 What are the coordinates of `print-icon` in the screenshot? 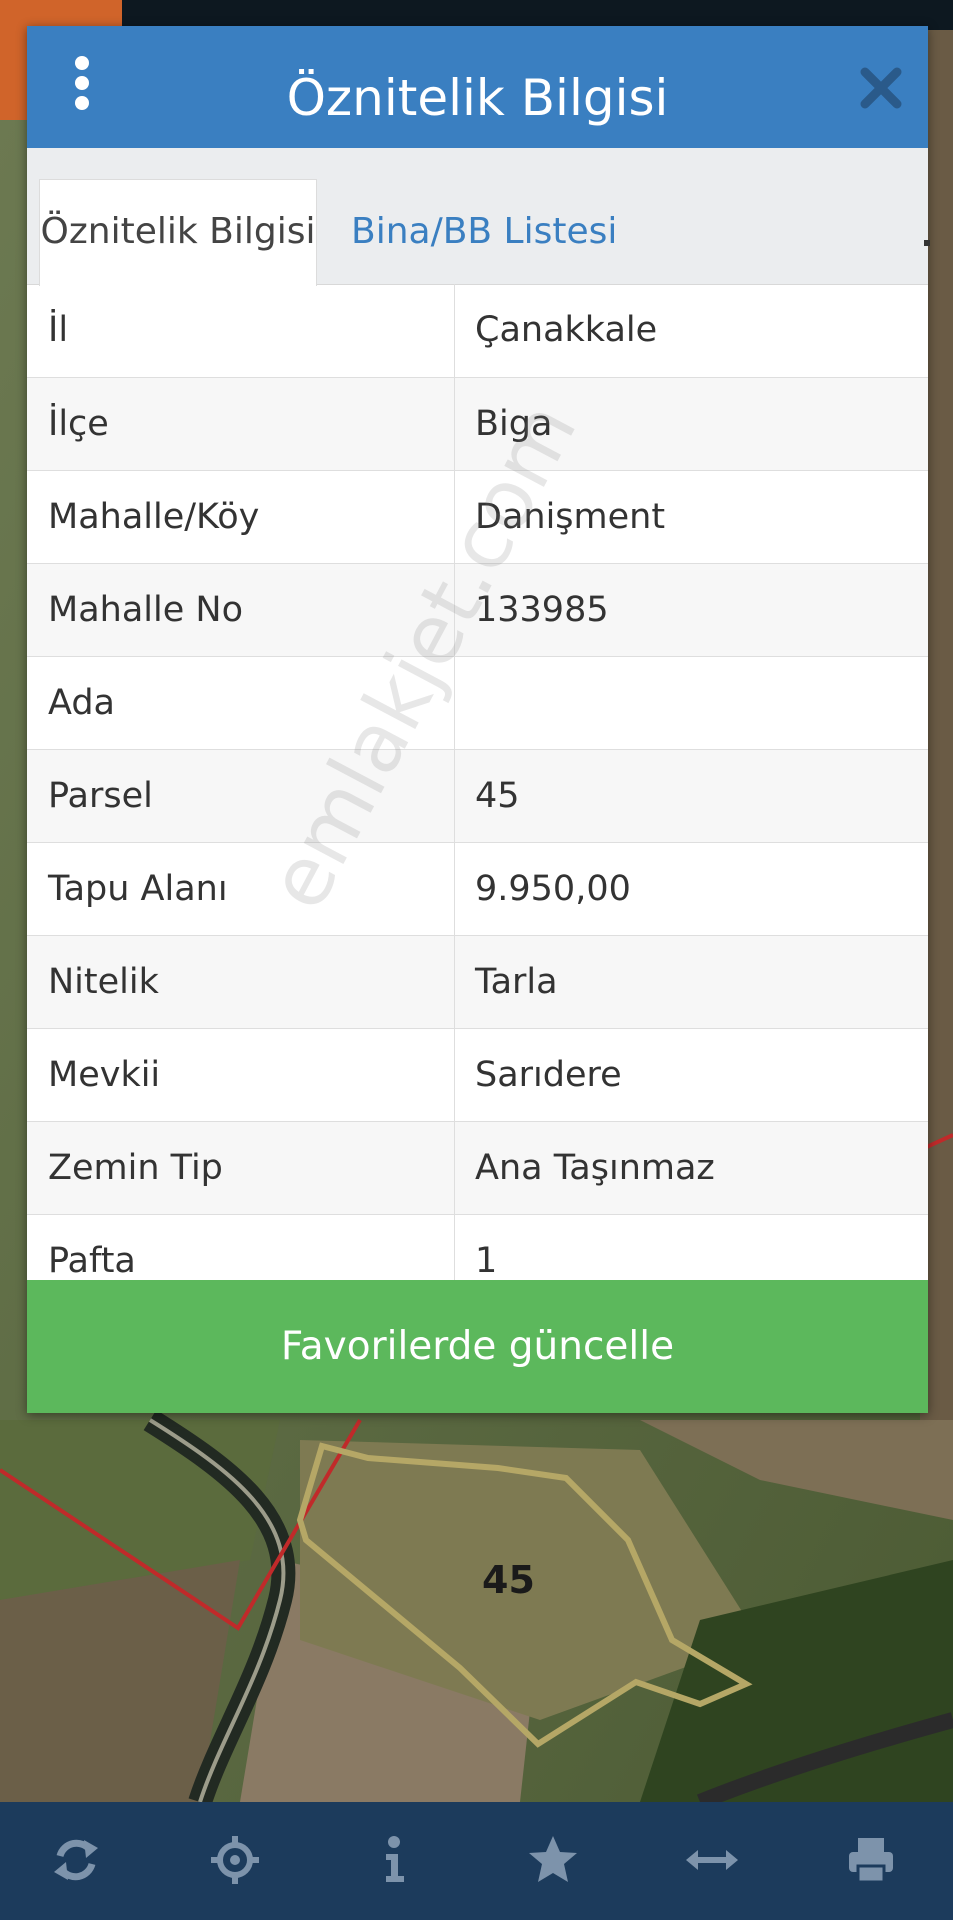 It's located at (871, 1860).